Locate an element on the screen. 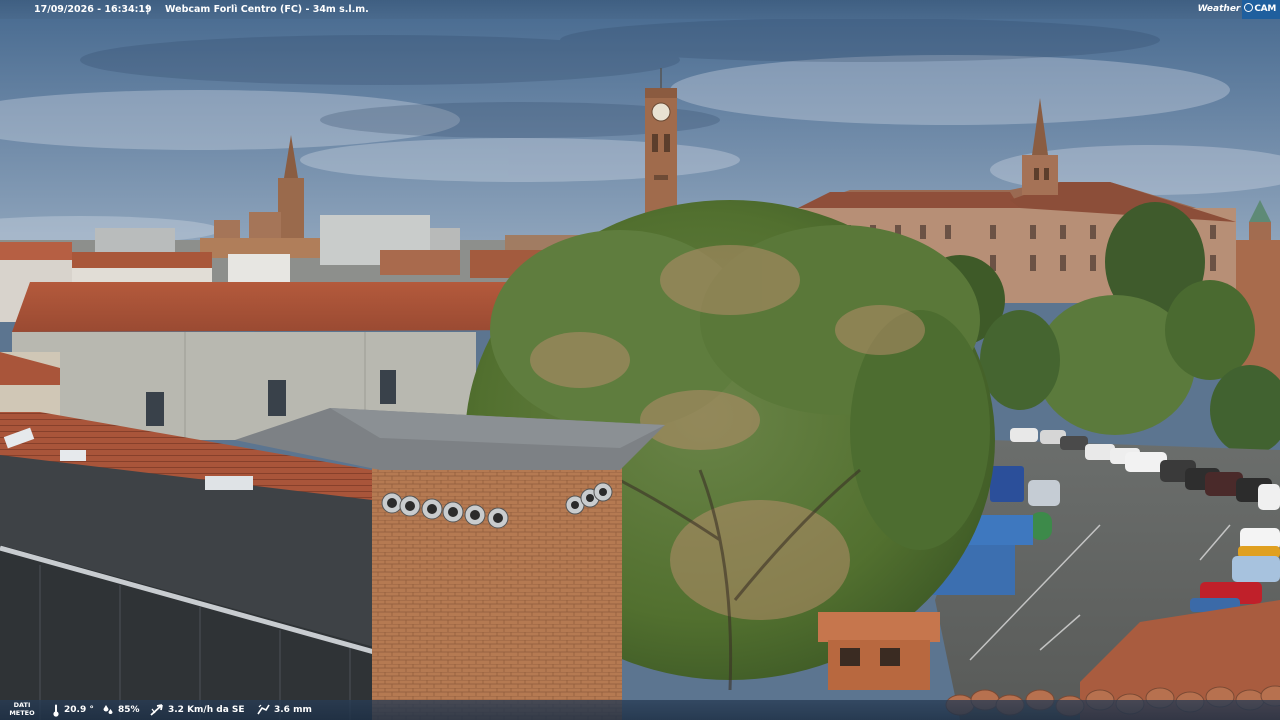 Image resolution: width=1280 pixels, height=720 pixels. temperature-value: 20.9 ° is located at coordinates (79, 710).